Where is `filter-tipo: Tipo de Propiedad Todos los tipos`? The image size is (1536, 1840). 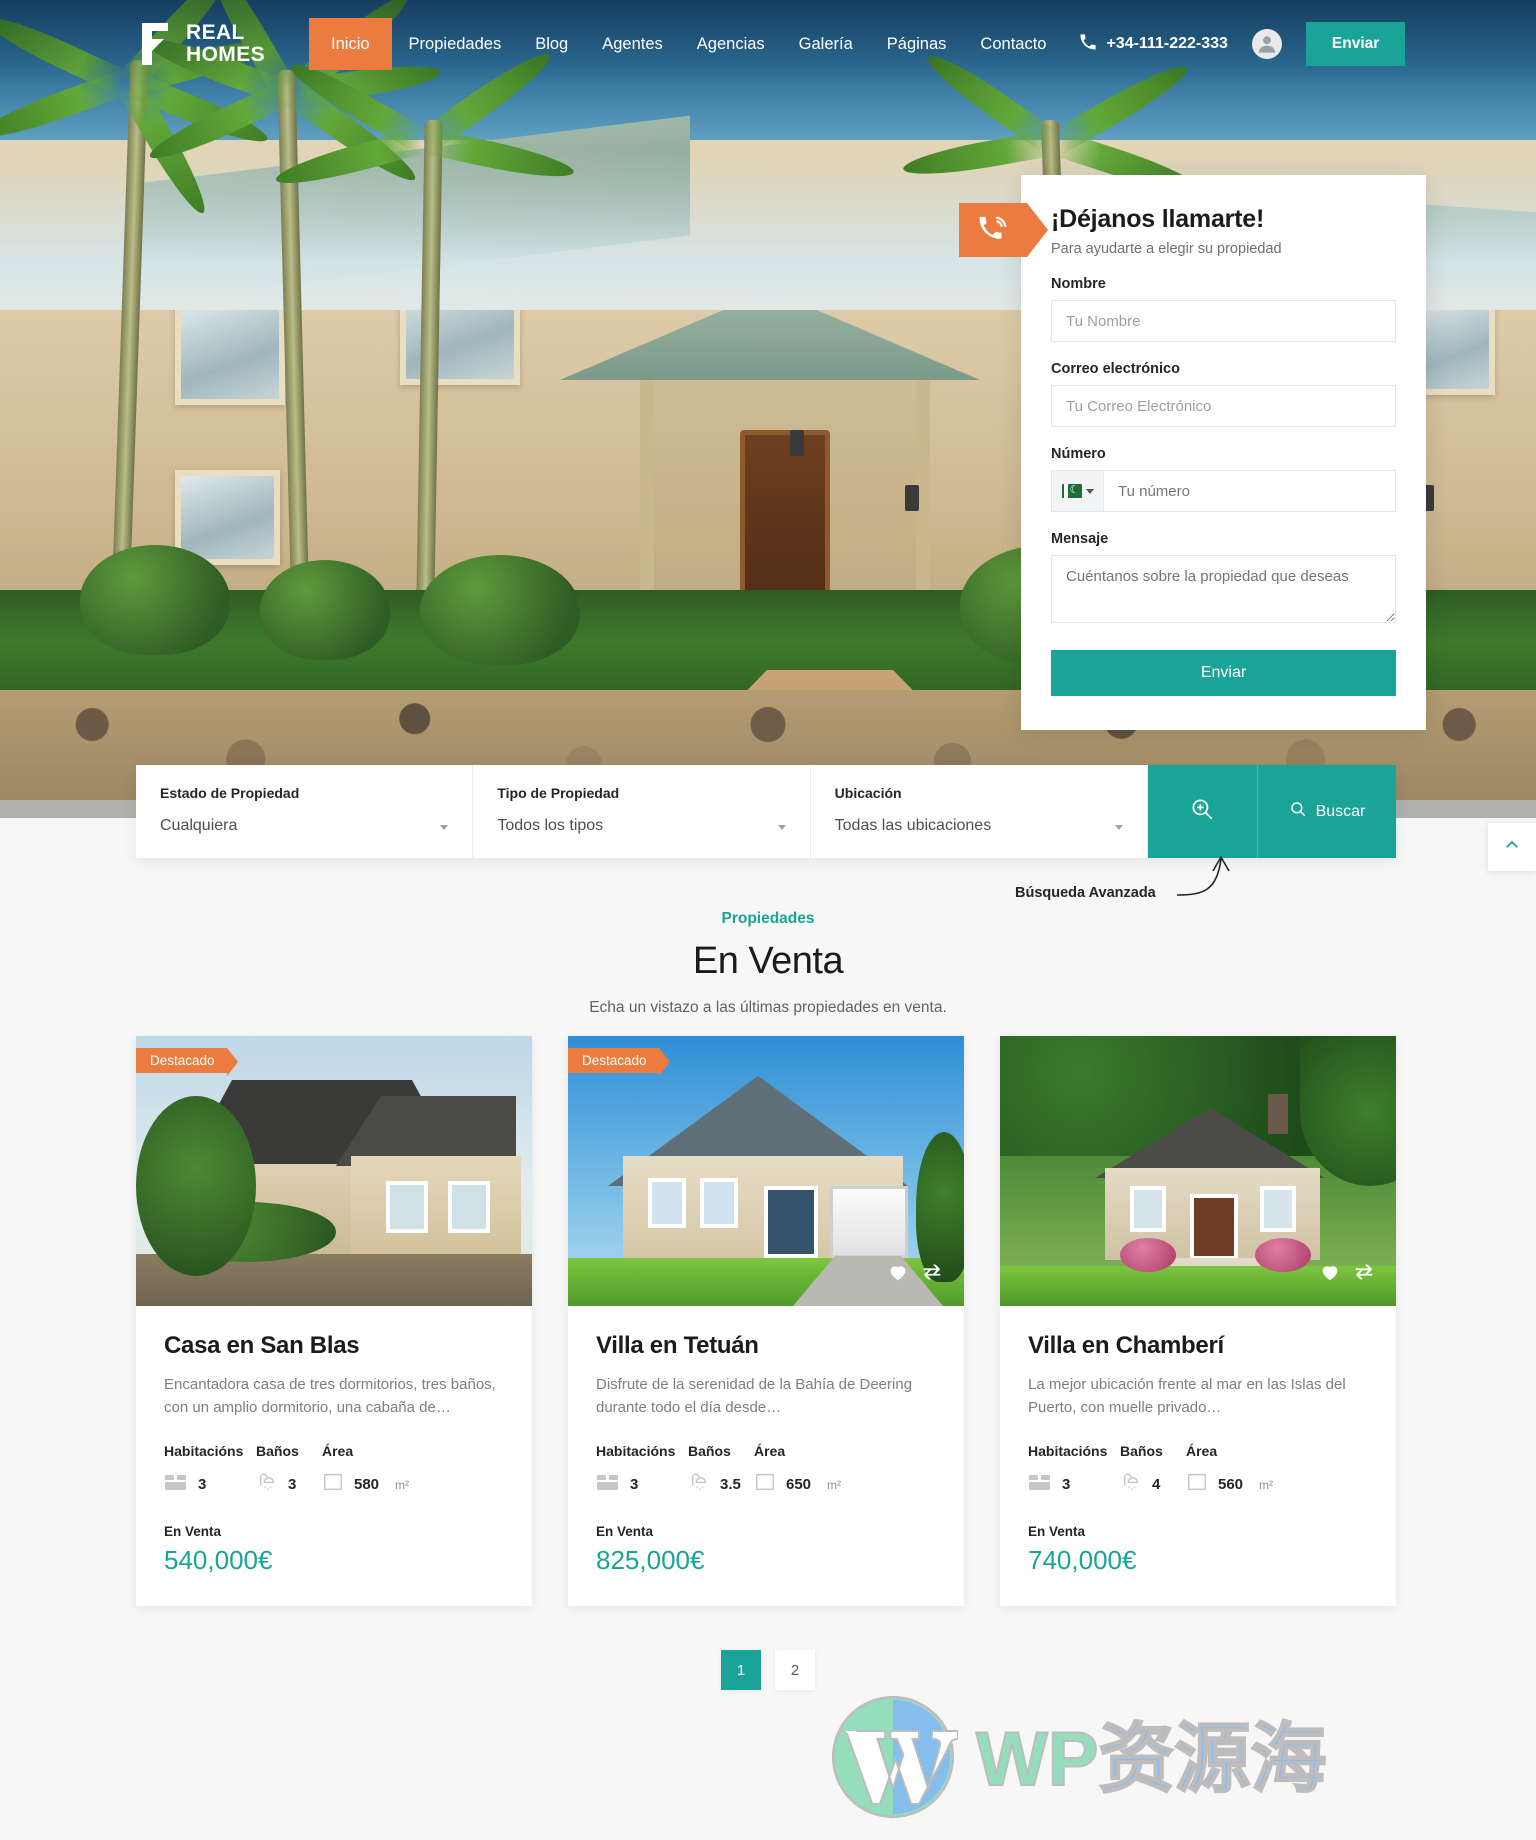 filter-tipo: Tipo de Propiedad Todos los tipos is located at coordinates (642, 811).